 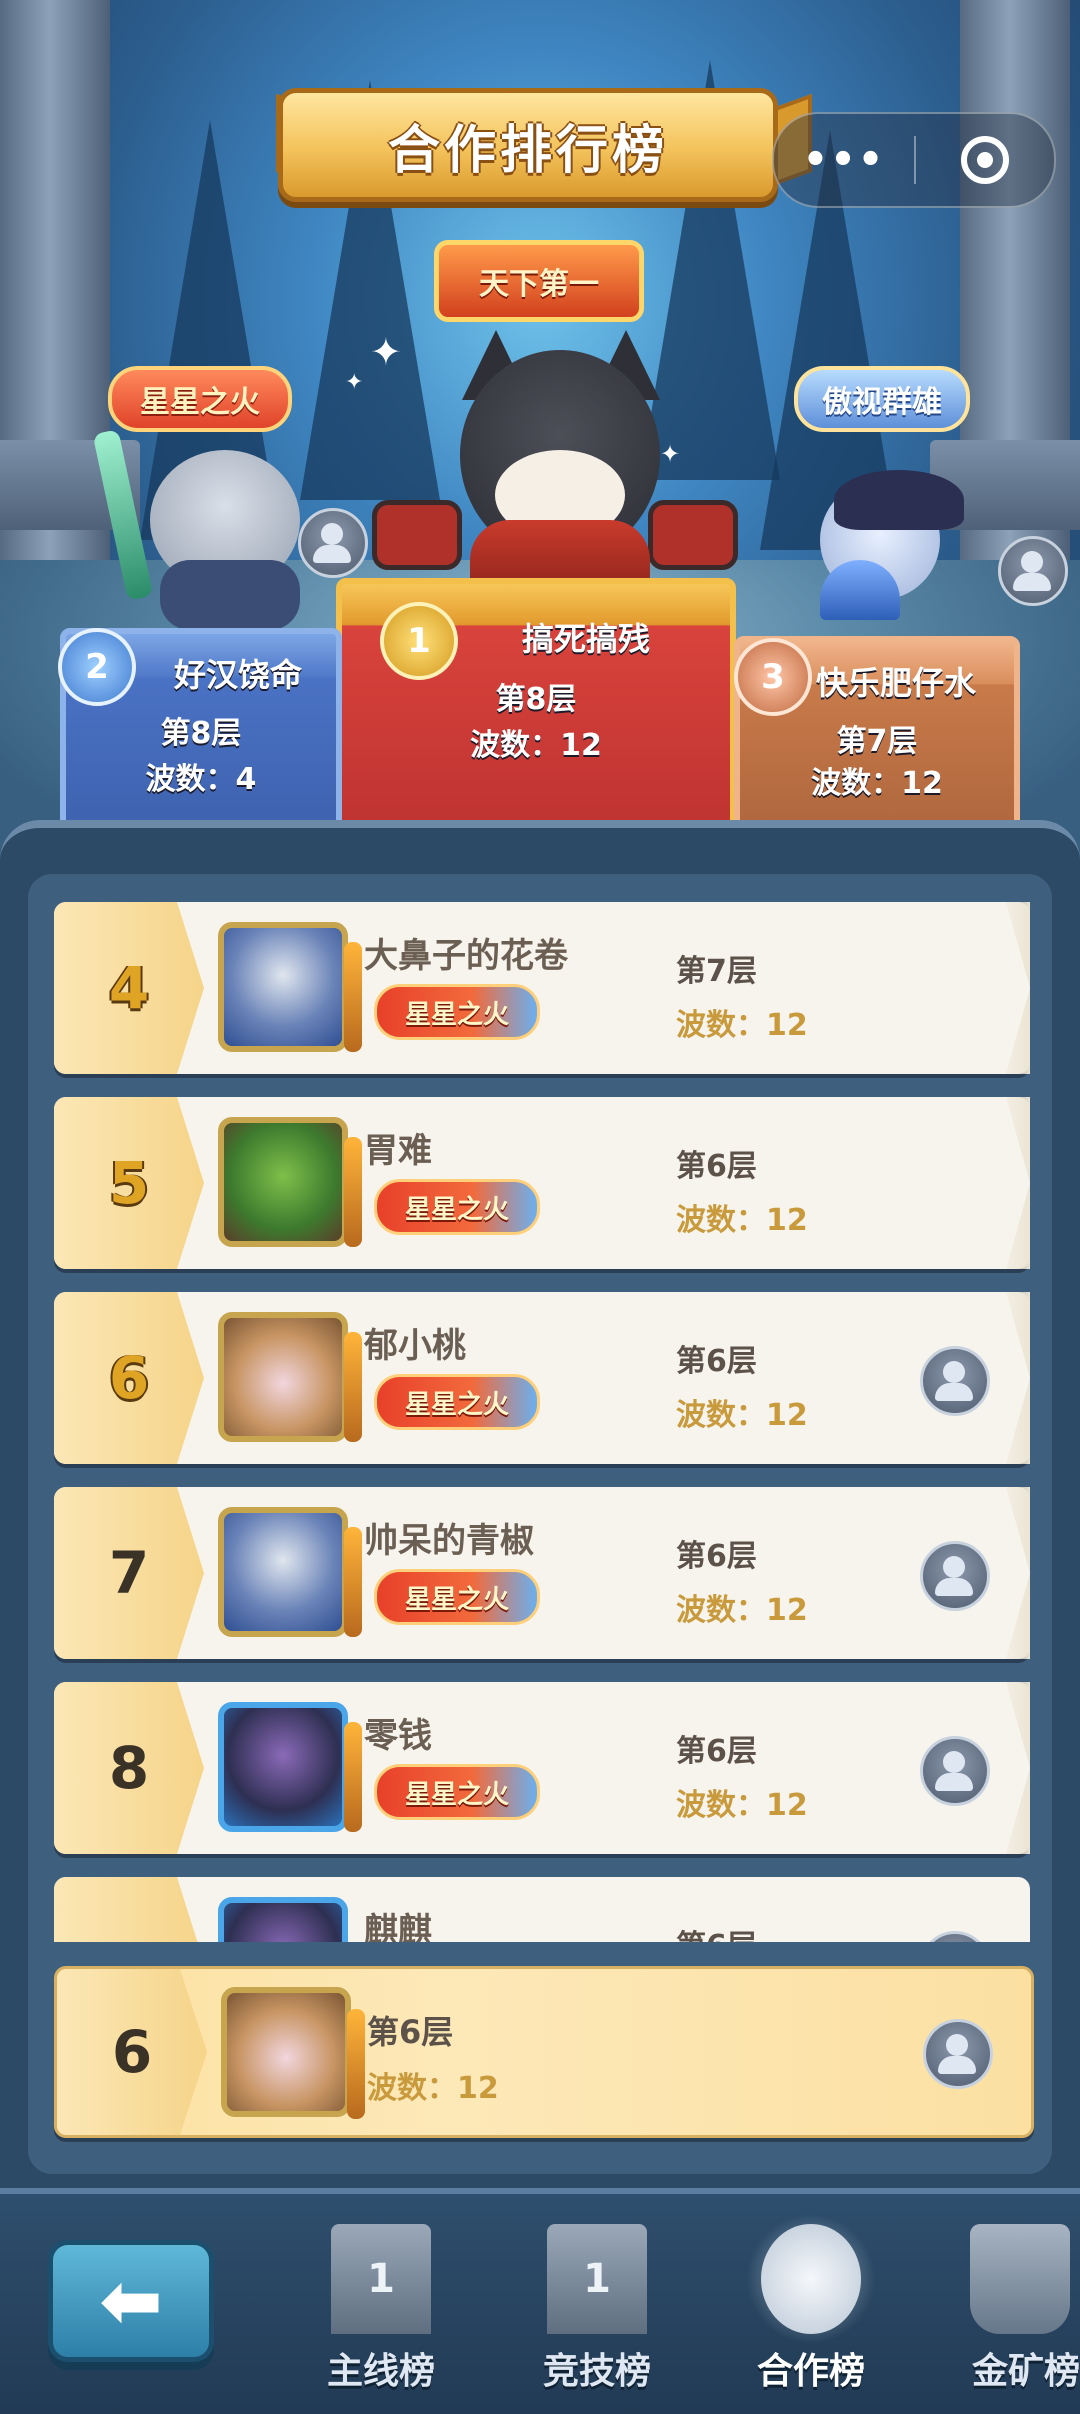 What do you see at coordinates (410, 2032) in the screenshot?
I see `my-floor-label: 第6层` at bounding box center [410, 2032].